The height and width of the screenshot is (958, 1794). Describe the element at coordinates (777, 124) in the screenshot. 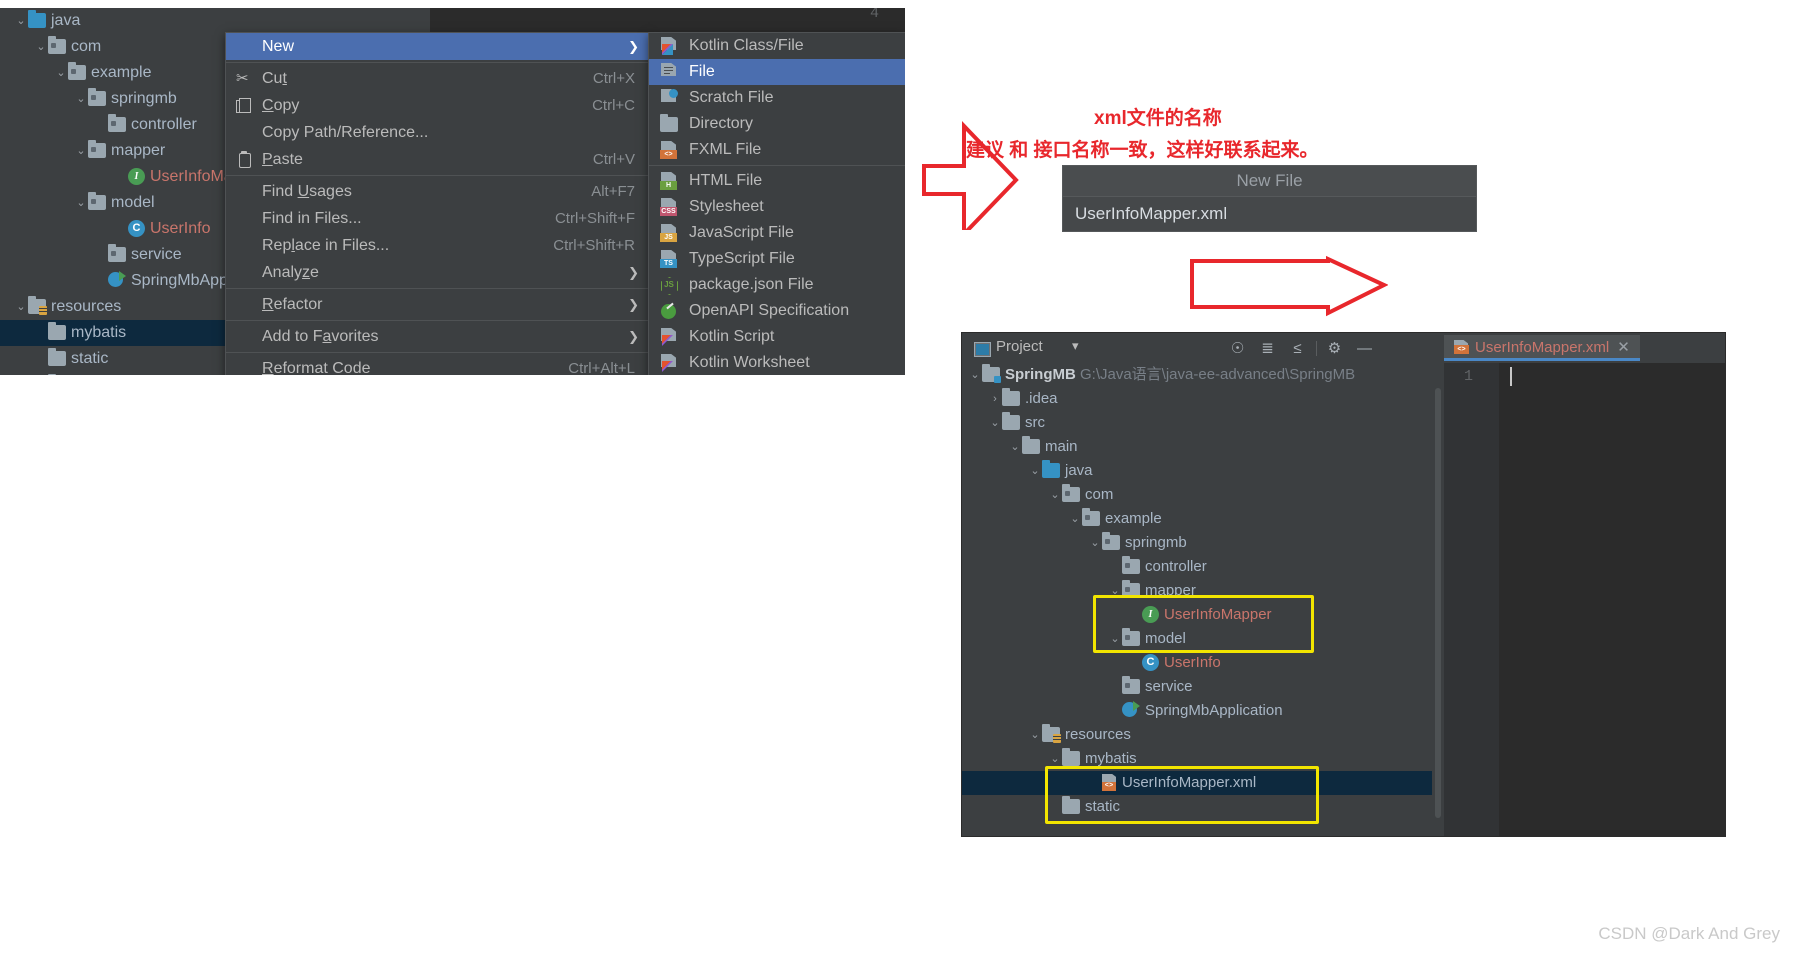

I see `submenu-item-directory: Directory` at that location.